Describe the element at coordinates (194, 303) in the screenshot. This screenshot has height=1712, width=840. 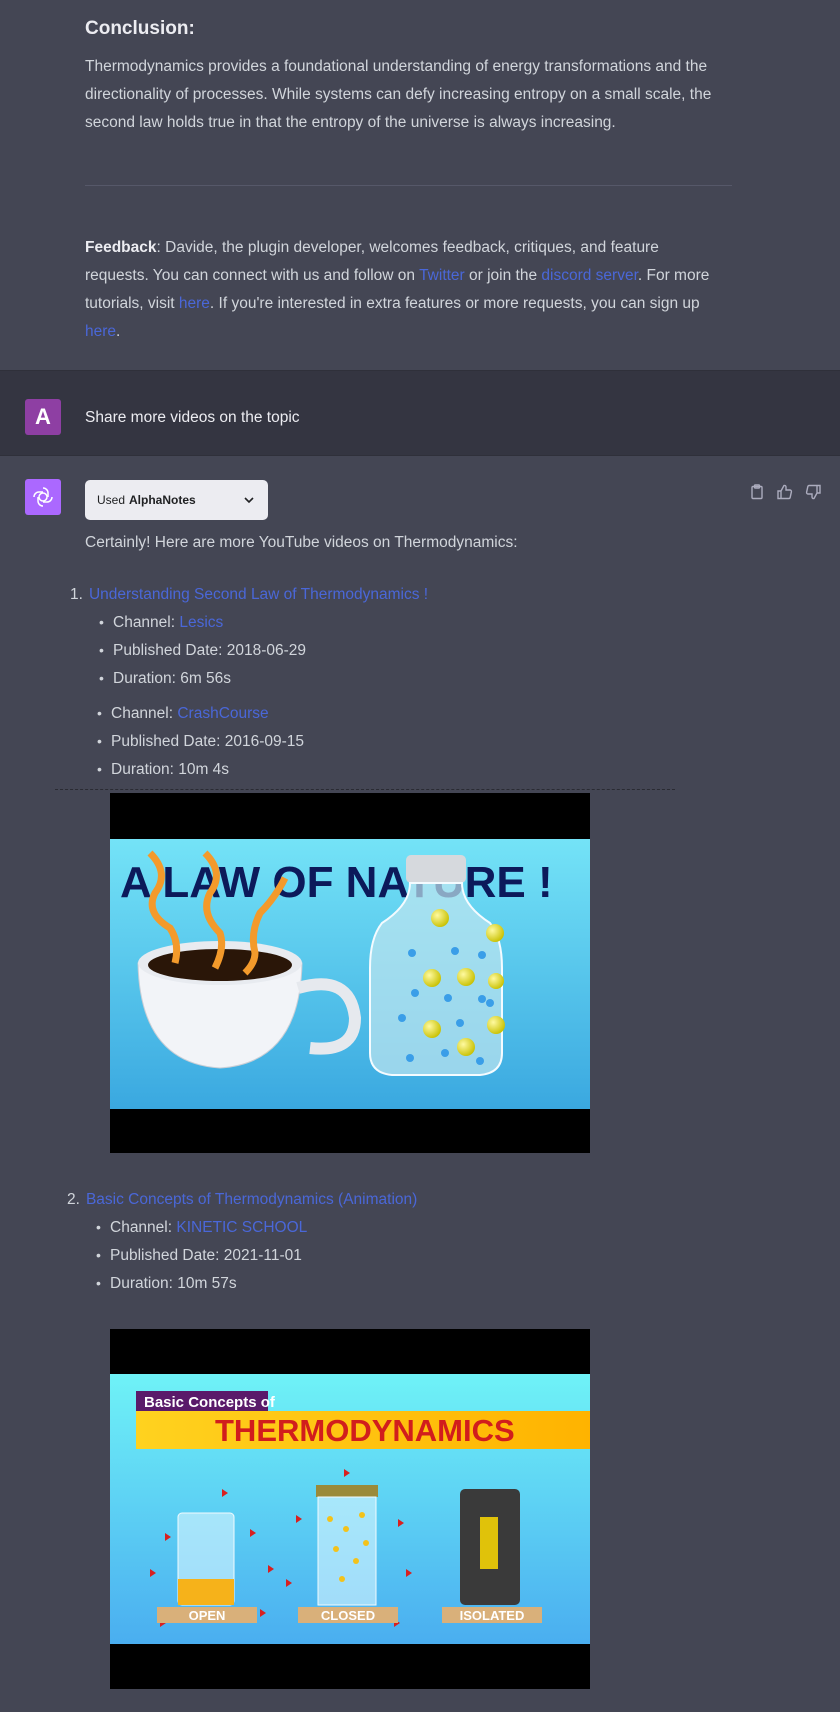
I see `tutorials-link: here` at that location.